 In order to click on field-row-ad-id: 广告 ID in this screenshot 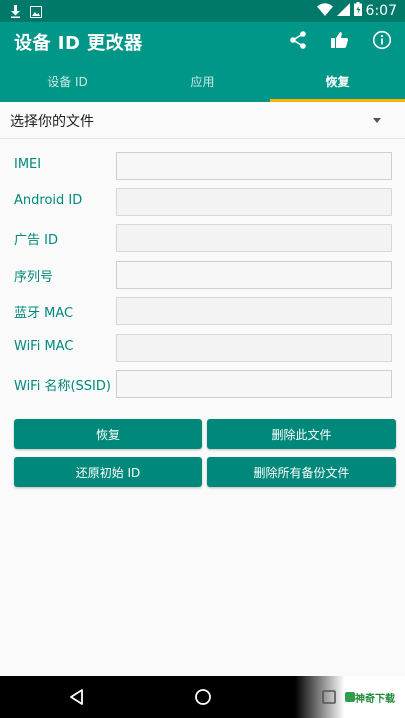, I will do `click(203, 238)`.